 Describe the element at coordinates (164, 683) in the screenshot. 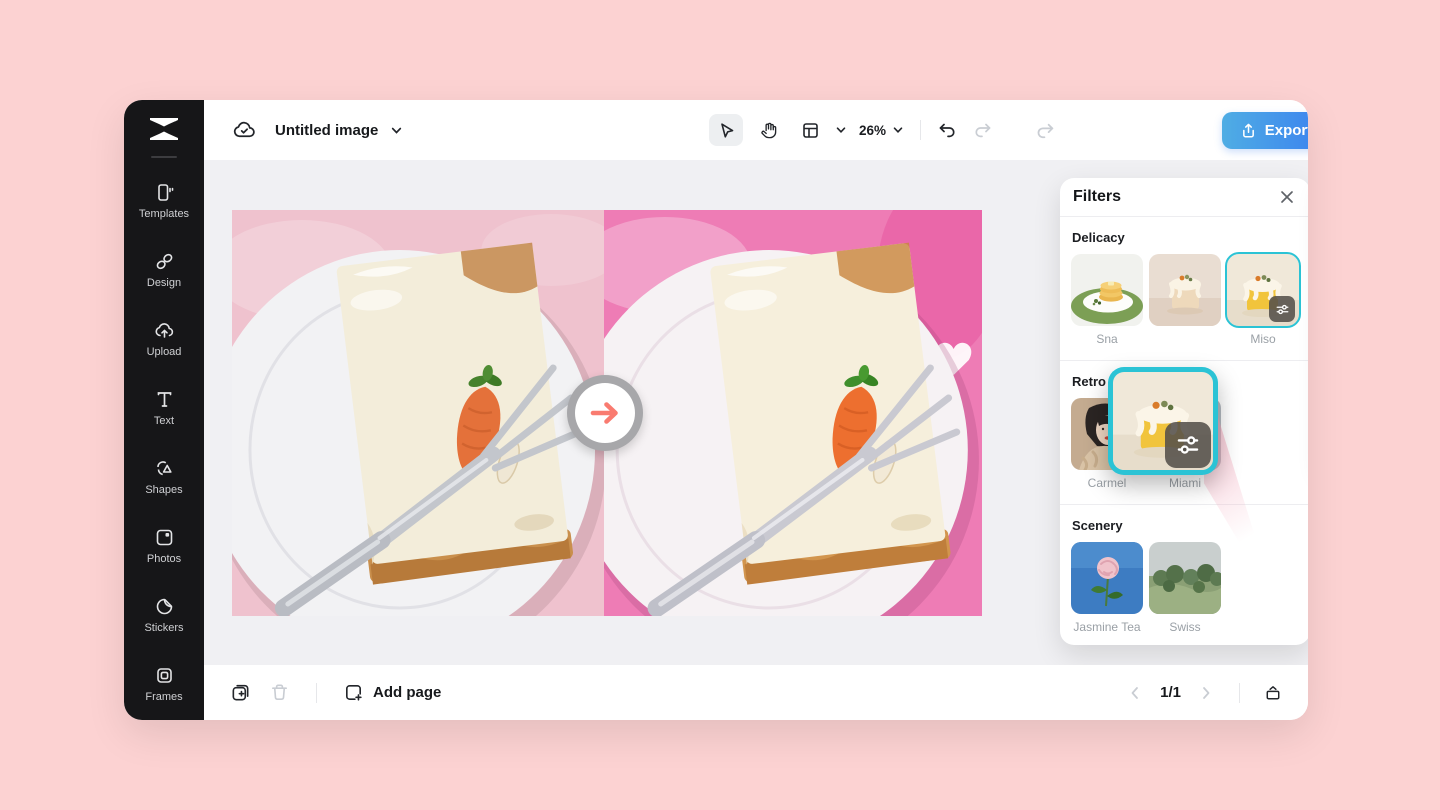

I see `sidebar-item-frames: Frames` at that location.